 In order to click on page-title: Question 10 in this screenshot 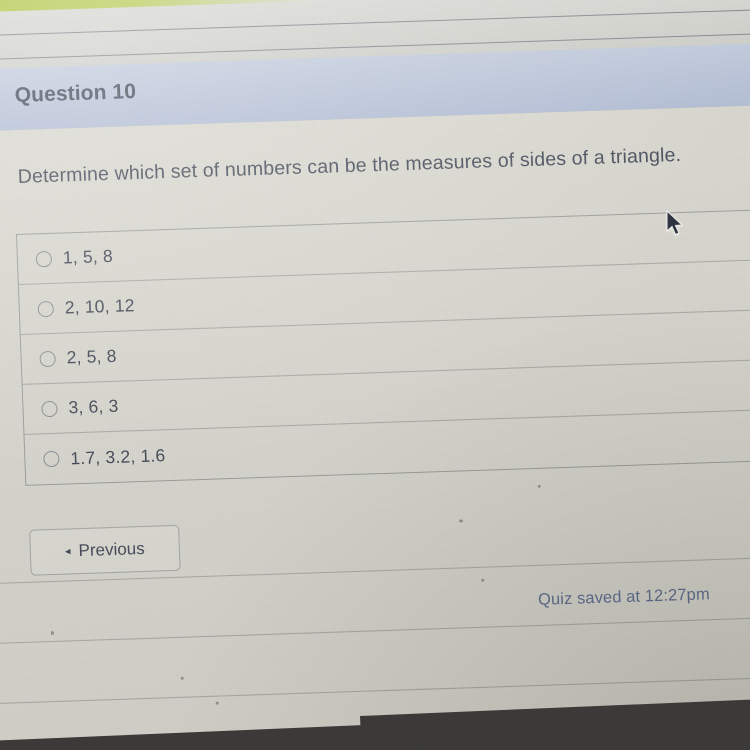, I will do `click(75, 93)`.